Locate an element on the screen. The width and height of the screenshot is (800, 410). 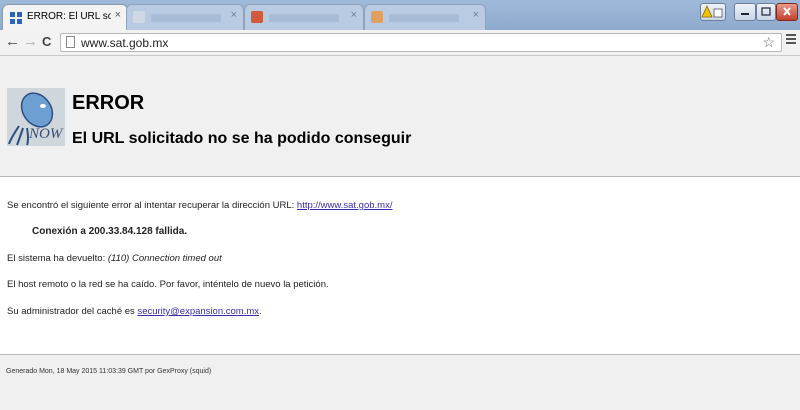
system-returned-label: El sistema ha devuelto: is located at coordinates (57, 258).